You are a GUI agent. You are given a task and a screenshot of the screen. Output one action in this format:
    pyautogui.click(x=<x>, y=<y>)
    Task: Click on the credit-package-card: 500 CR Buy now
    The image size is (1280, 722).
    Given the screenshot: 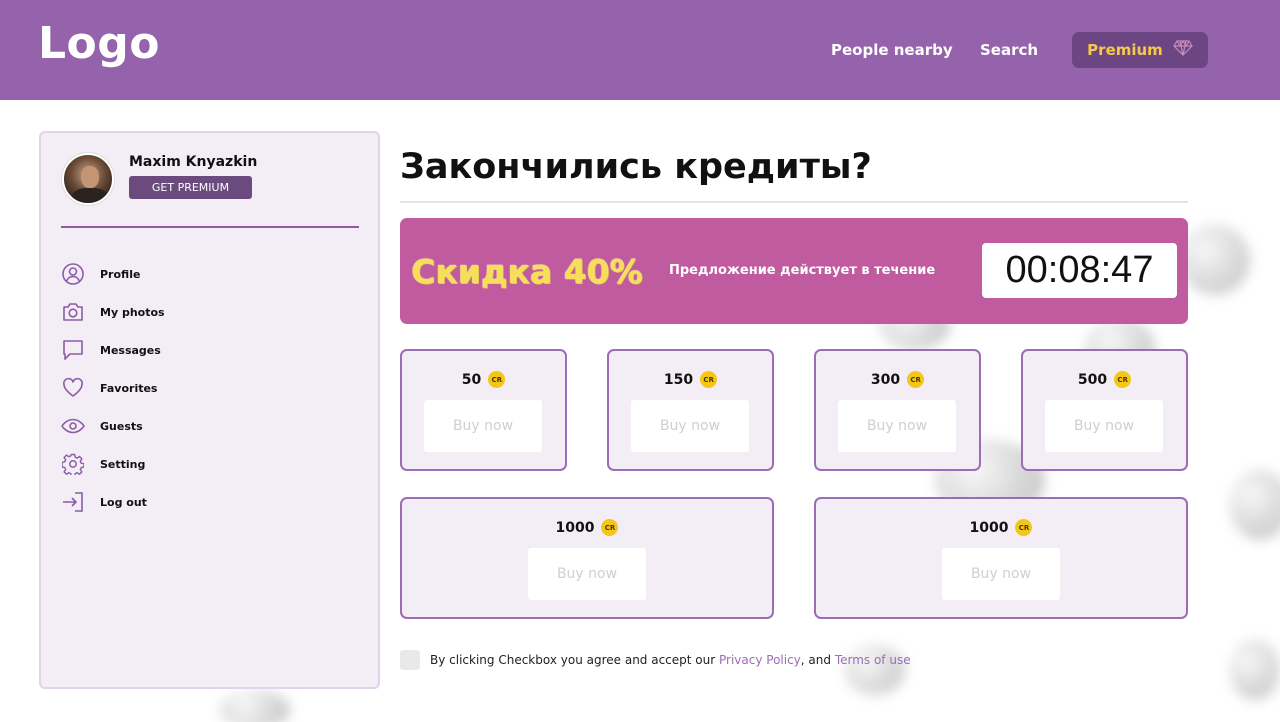 What is the action you would take?
    pyautogui.click(x=1104, y=410)
    